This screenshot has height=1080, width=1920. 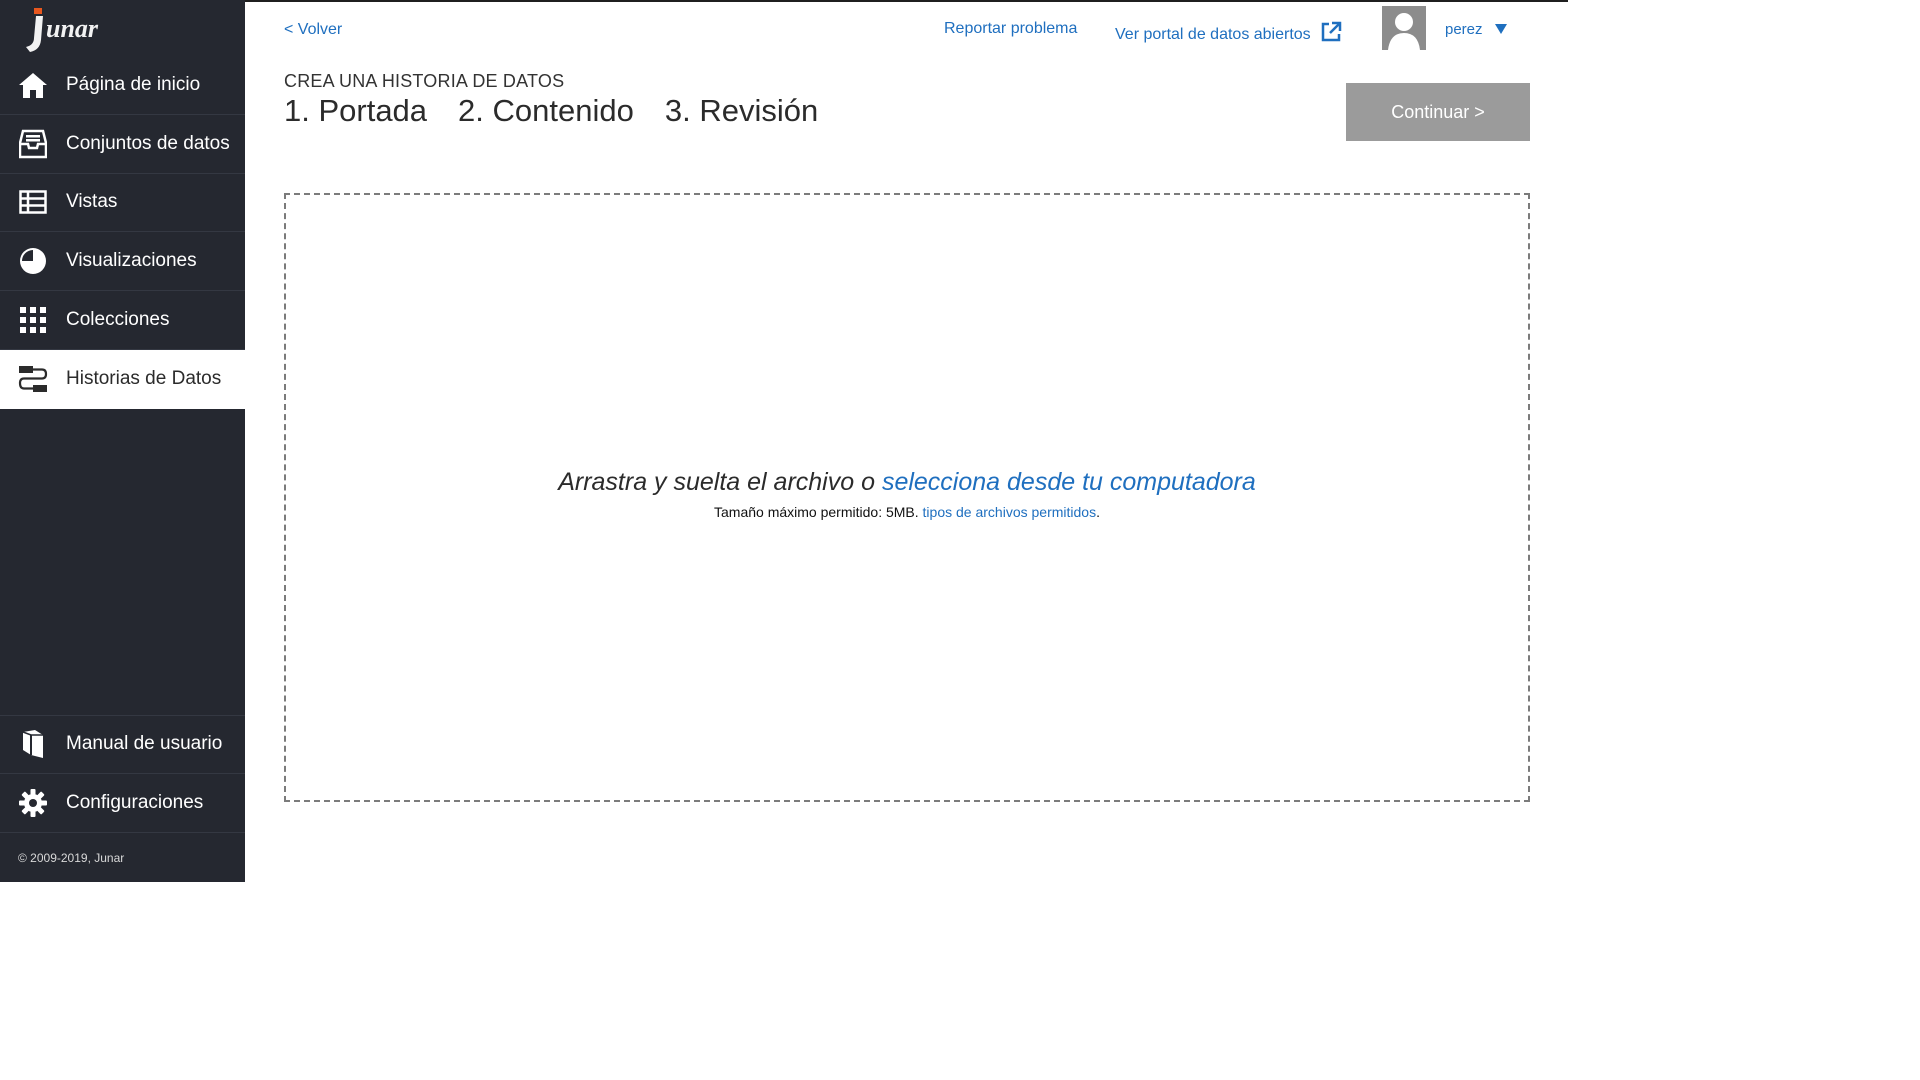 What do you see at coordinates (131, 261) in the screenshot?
I see `sidebar-item-label: Visualizaciones` at bounding box center [131, 261].